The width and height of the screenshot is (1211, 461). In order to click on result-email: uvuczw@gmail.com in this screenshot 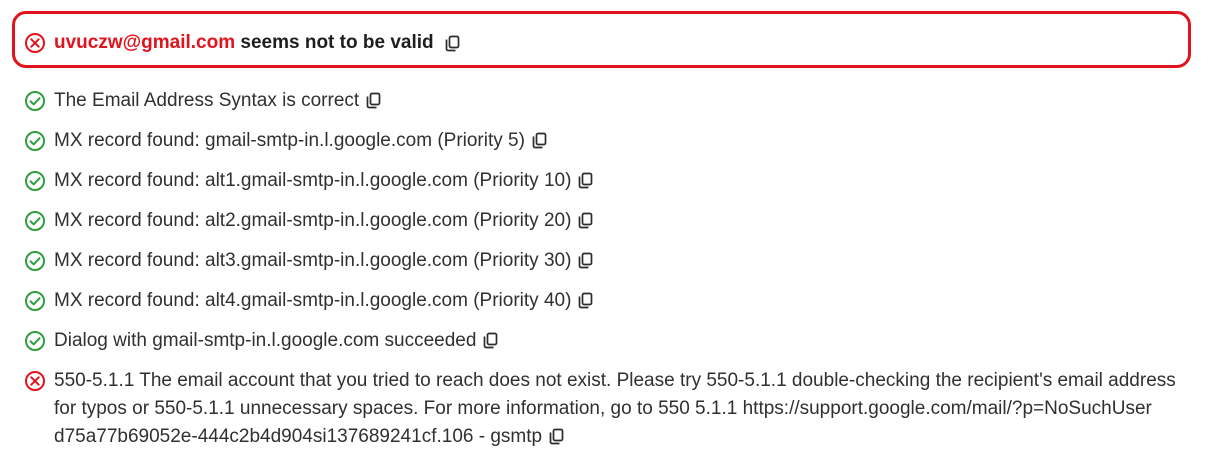, I will do `click(145, 42)`.